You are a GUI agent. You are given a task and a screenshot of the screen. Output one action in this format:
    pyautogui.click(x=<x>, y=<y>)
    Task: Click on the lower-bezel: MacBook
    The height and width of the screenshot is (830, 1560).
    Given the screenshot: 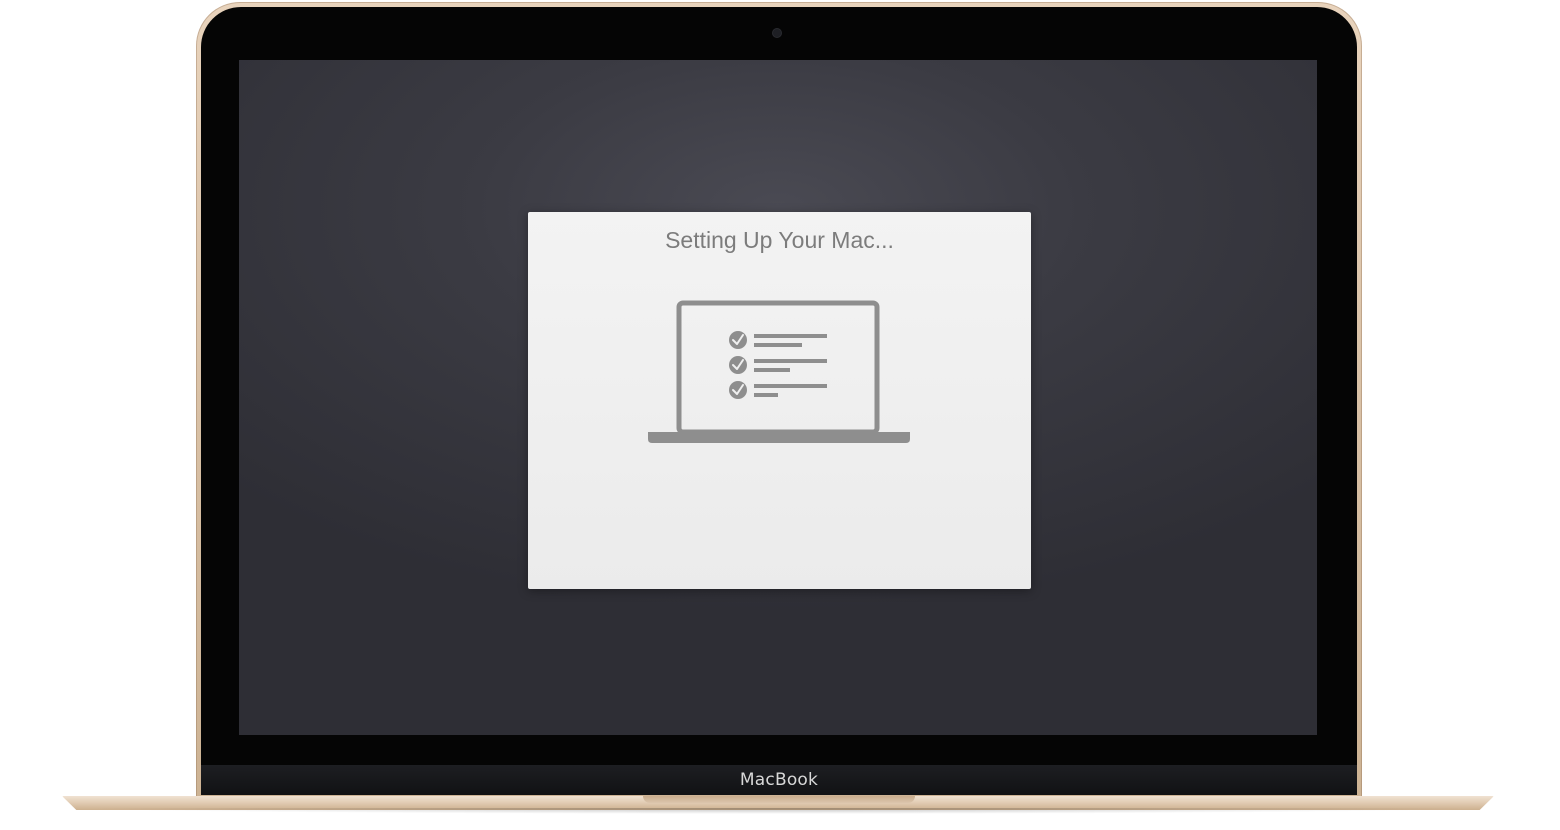 What is the action you would take?
    pyautogui.click(x=779, y=780)
    